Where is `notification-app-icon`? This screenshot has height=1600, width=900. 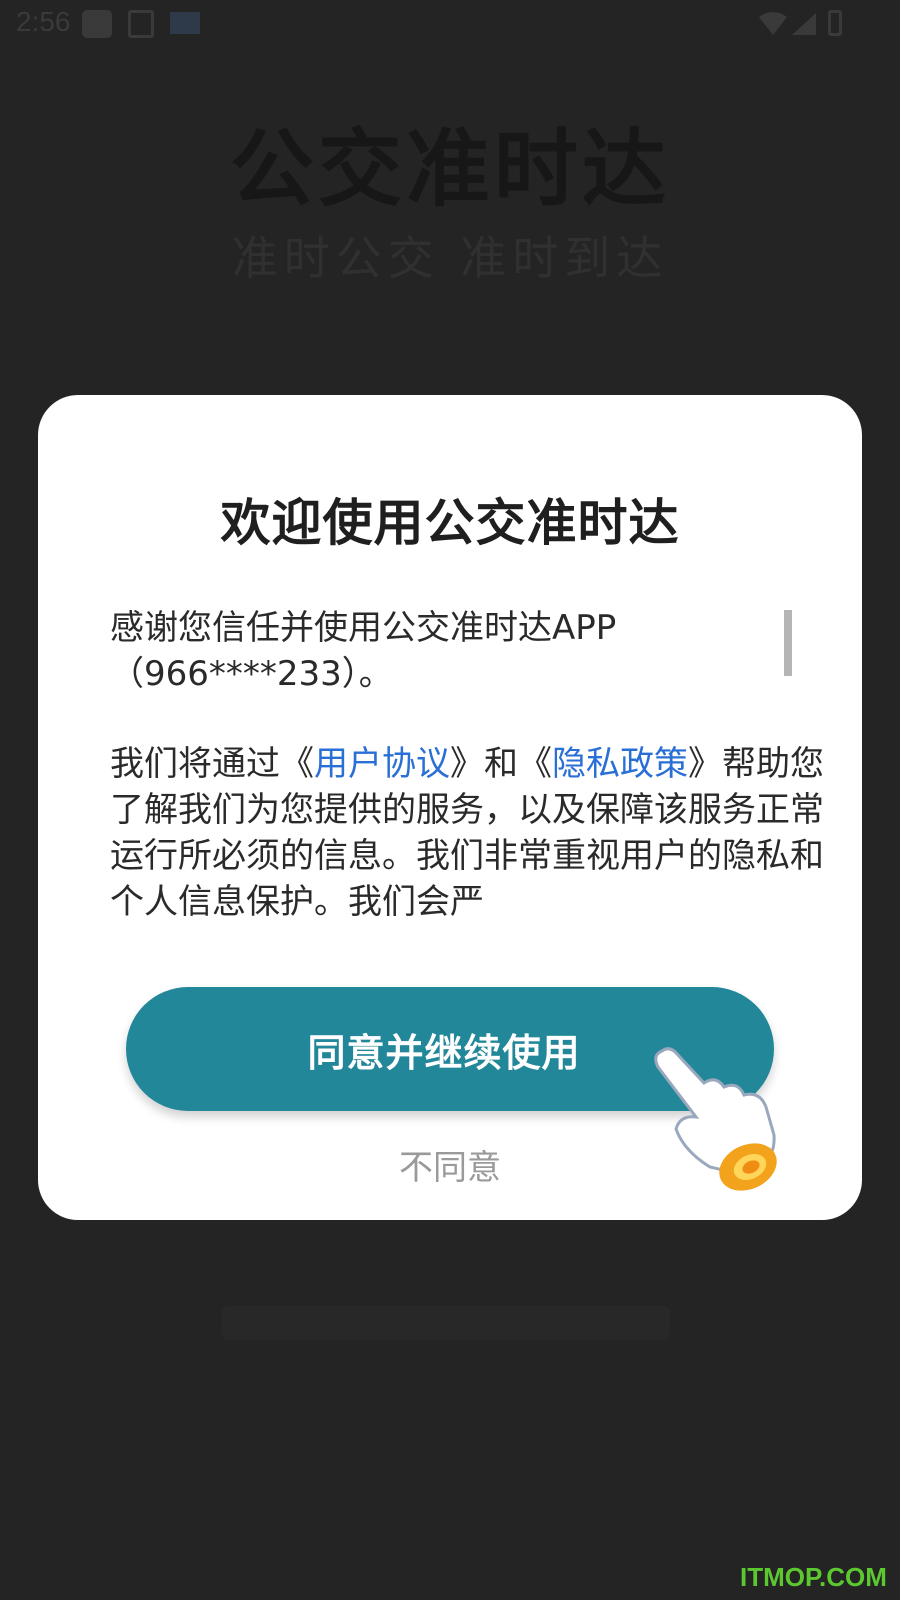 notification-app-icon is located at coordinates (97, 24).